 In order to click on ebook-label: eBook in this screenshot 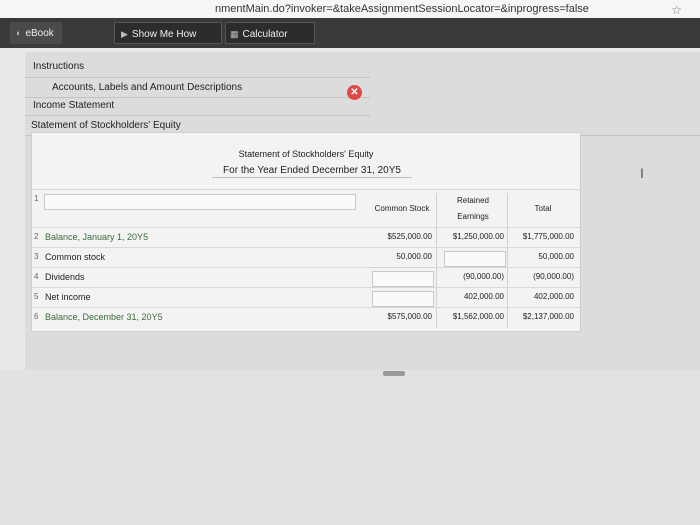, I will do `click(39, 33)`.